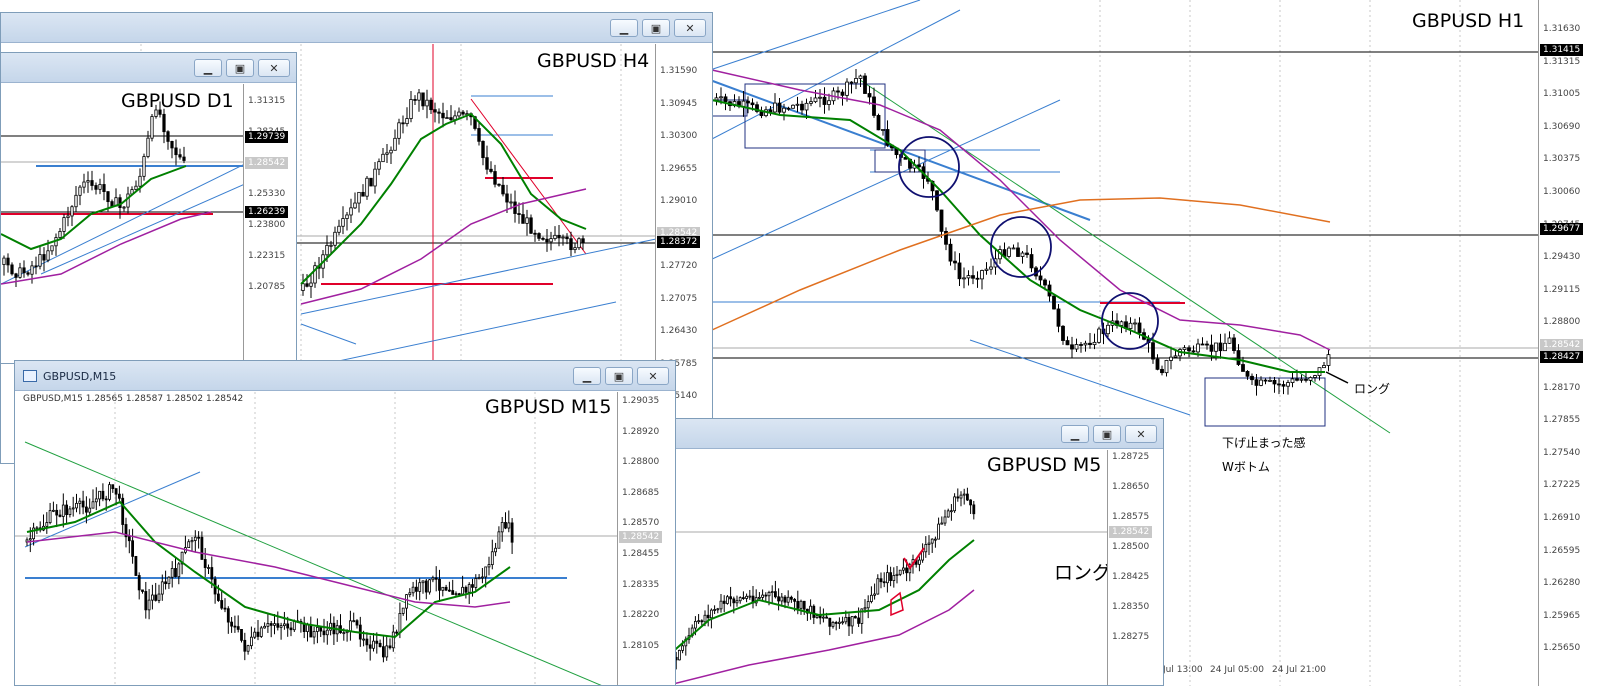  I want to click on h4-fan-line, so click(528, 176).